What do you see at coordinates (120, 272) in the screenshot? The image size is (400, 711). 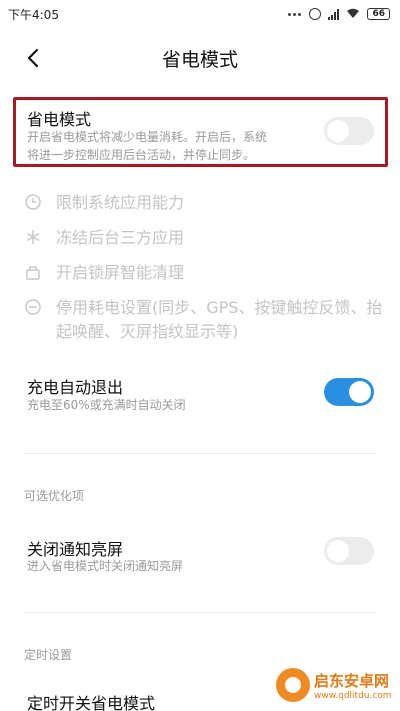 I see `feature-label: 开启锁屏智能清理` at bounding box center [120, 272].